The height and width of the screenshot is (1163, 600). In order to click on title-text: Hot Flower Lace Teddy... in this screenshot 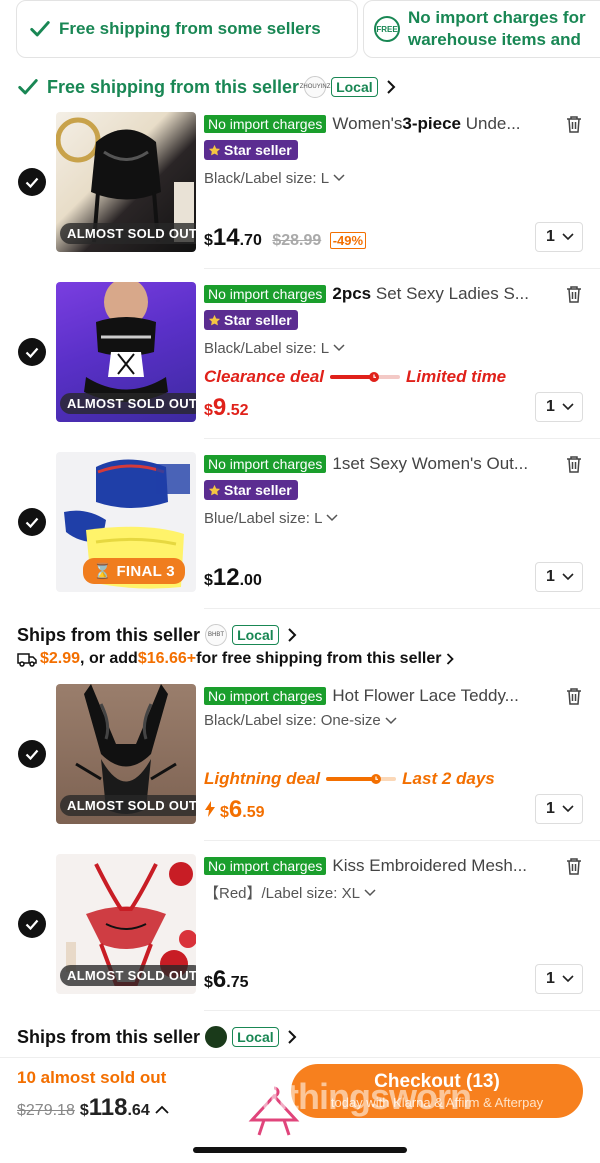, I will do `click(425, 695)`.